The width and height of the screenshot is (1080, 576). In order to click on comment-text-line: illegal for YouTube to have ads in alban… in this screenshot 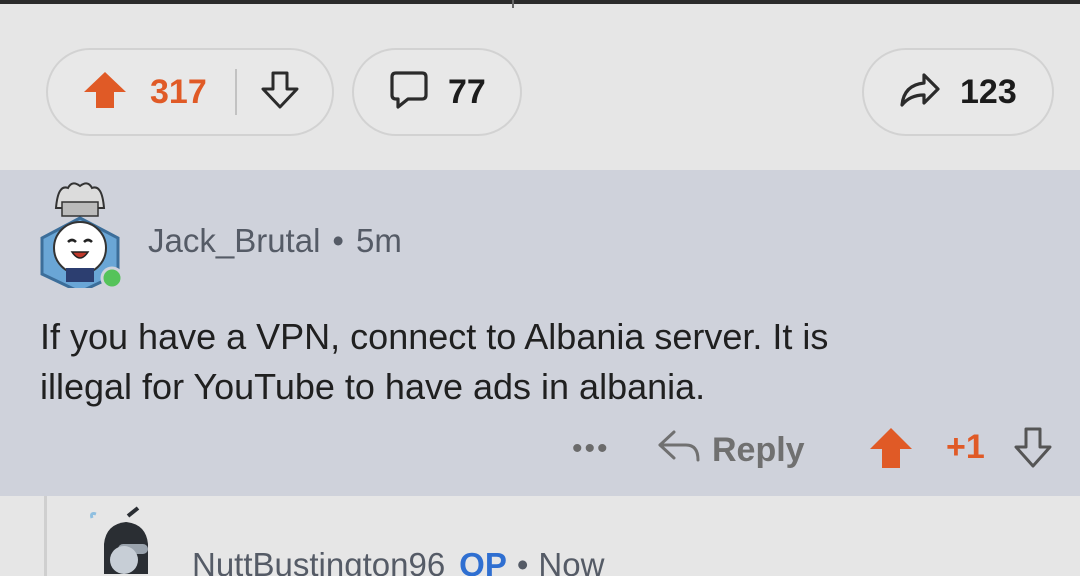, I will do `click(373, 386)`.